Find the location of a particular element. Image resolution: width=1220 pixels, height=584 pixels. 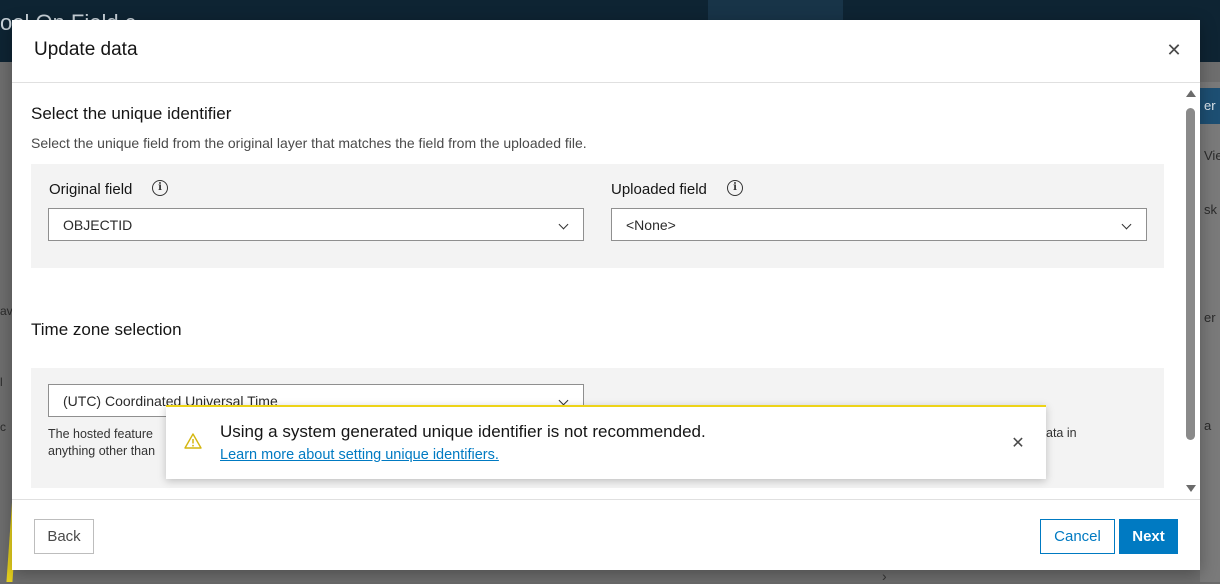

background-side-text: sk is located at coordinates (1210, 209).